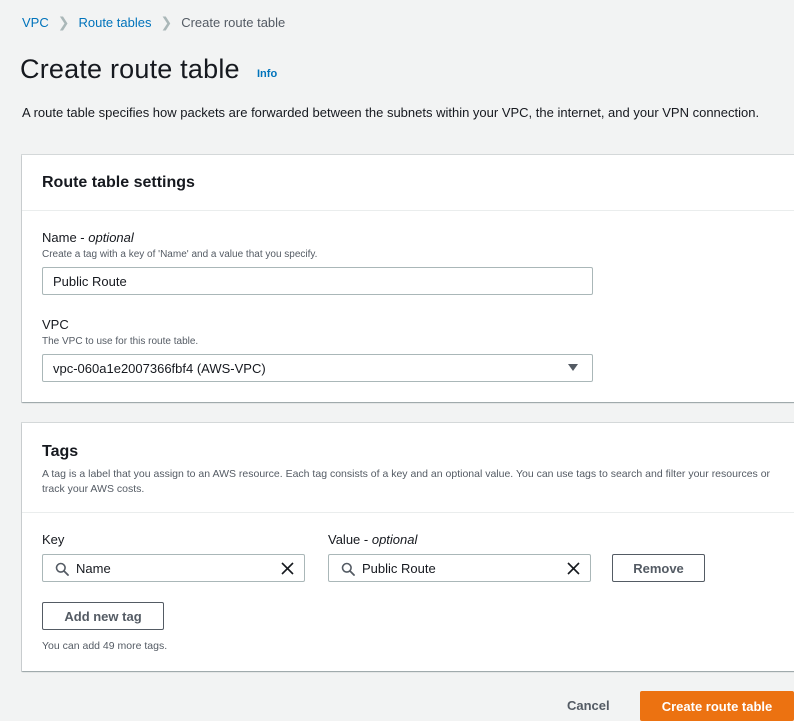 This screenshot has height=721, width=794. Describe the element at coordinates (233, 22) in the screenshot. I see `breadcrumb-current: Create route table` at that location.